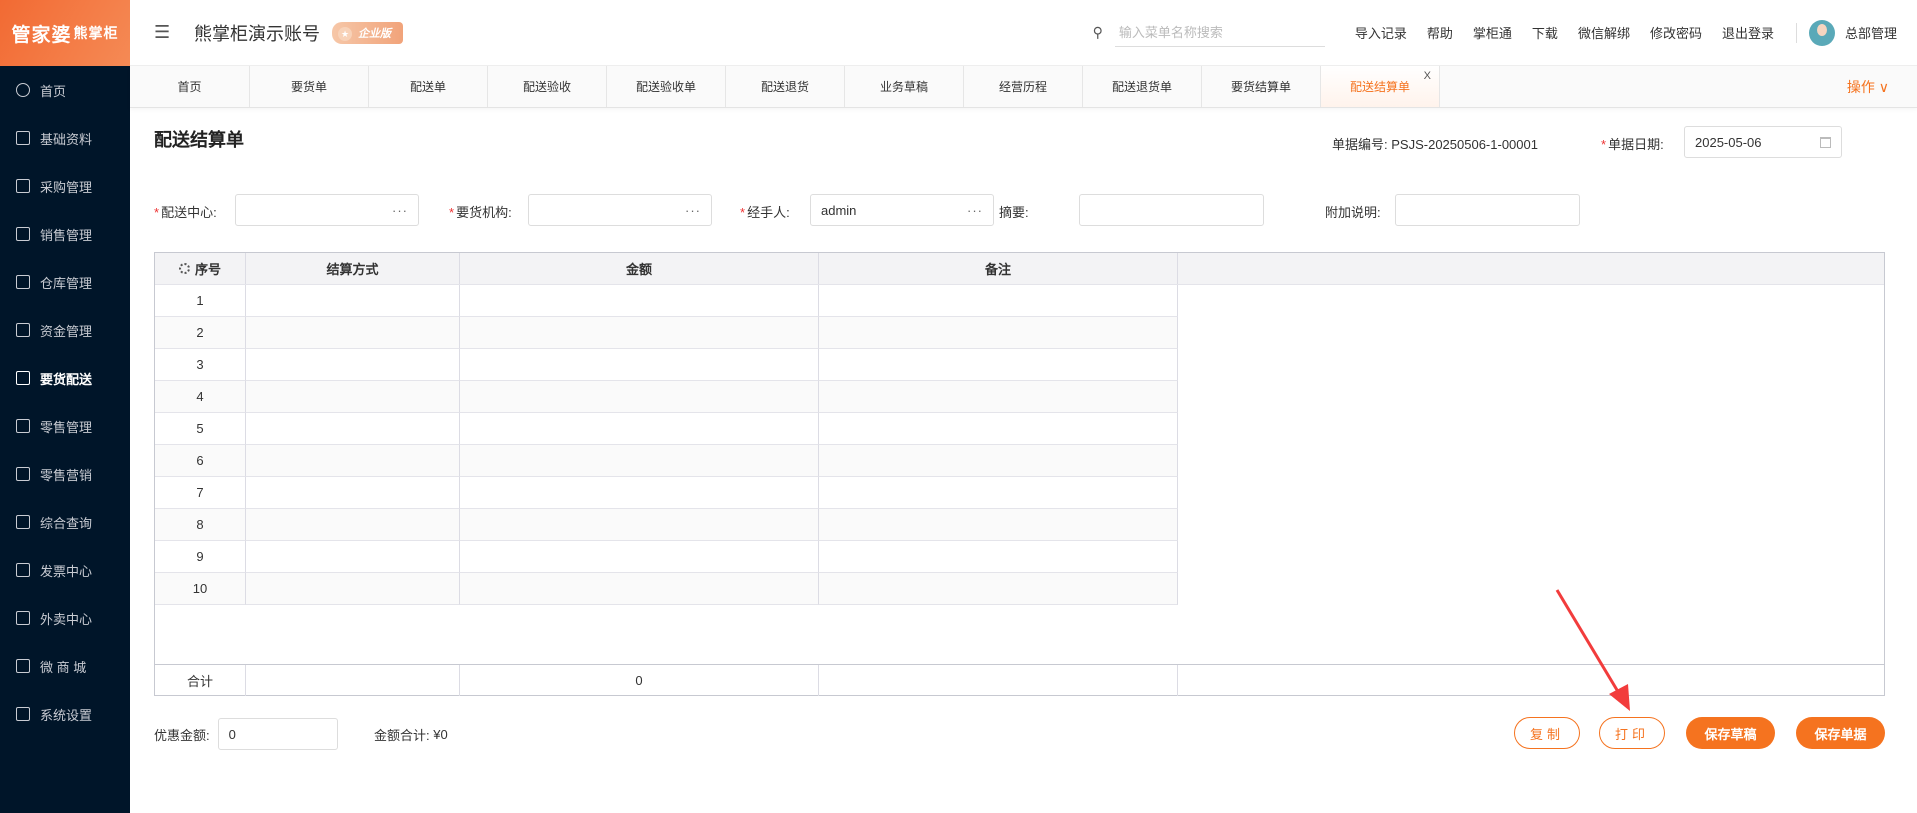 The image size is (1917, 813). Describe the element at coordinates (666, 86) in the screenshot. I see `tab: 配送验收单` at that location.